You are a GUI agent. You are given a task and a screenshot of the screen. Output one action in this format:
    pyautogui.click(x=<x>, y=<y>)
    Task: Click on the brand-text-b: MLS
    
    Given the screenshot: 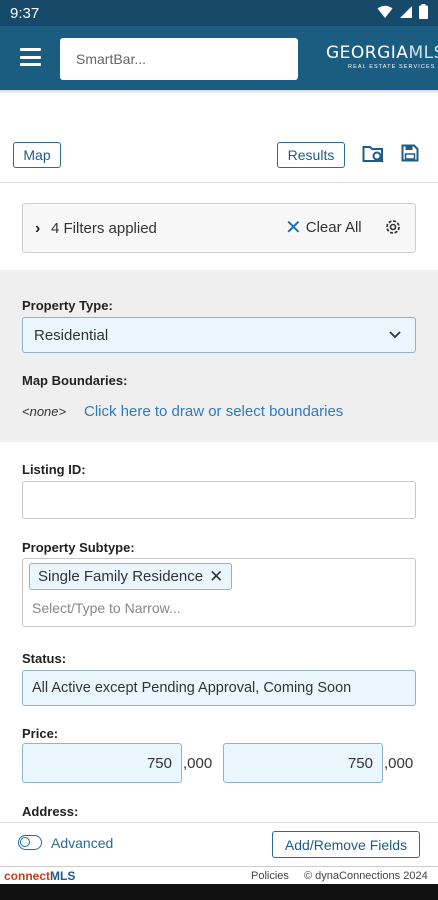 What is the action you would take?
    pyautogui.click(x=63, y=876)
    